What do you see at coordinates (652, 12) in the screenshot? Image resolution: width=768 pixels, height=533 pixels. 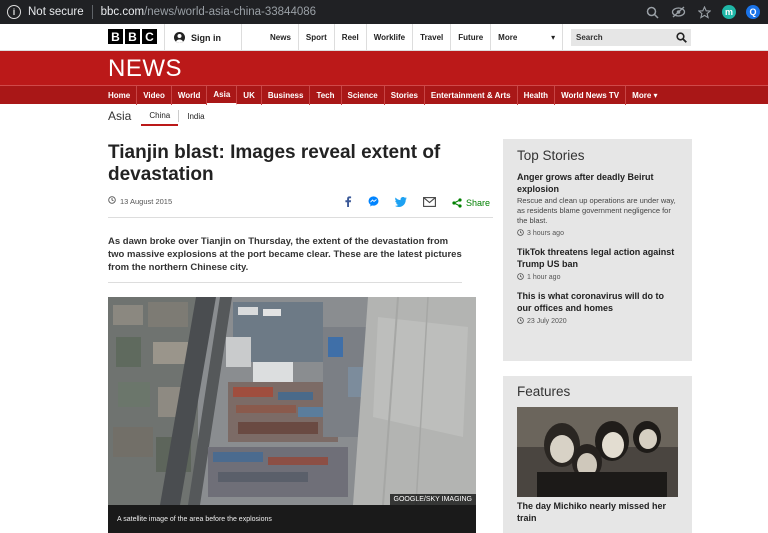 I see `zoom-icon` at bounding box center [652, 12].